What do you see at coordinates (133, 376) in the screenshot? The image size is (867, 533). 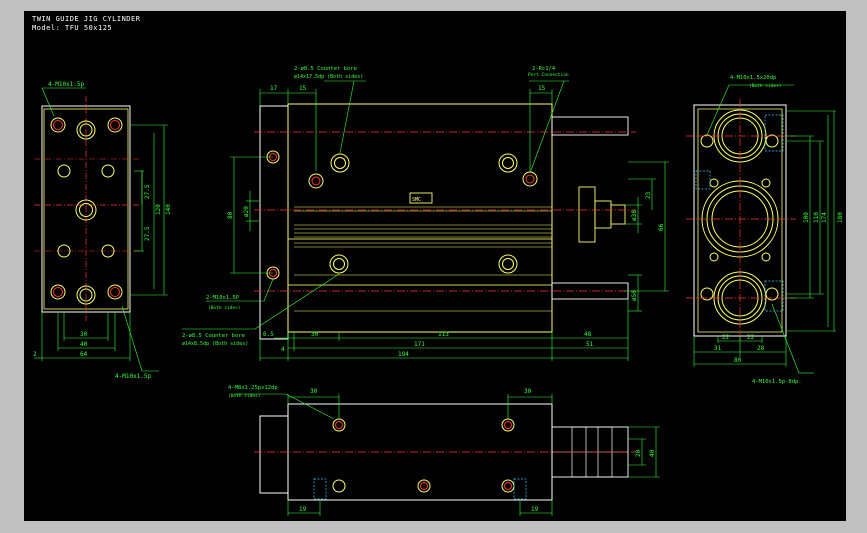 I see `left-callout-bottom: 4-M10x1.5p` at bounding box center [133, 376].